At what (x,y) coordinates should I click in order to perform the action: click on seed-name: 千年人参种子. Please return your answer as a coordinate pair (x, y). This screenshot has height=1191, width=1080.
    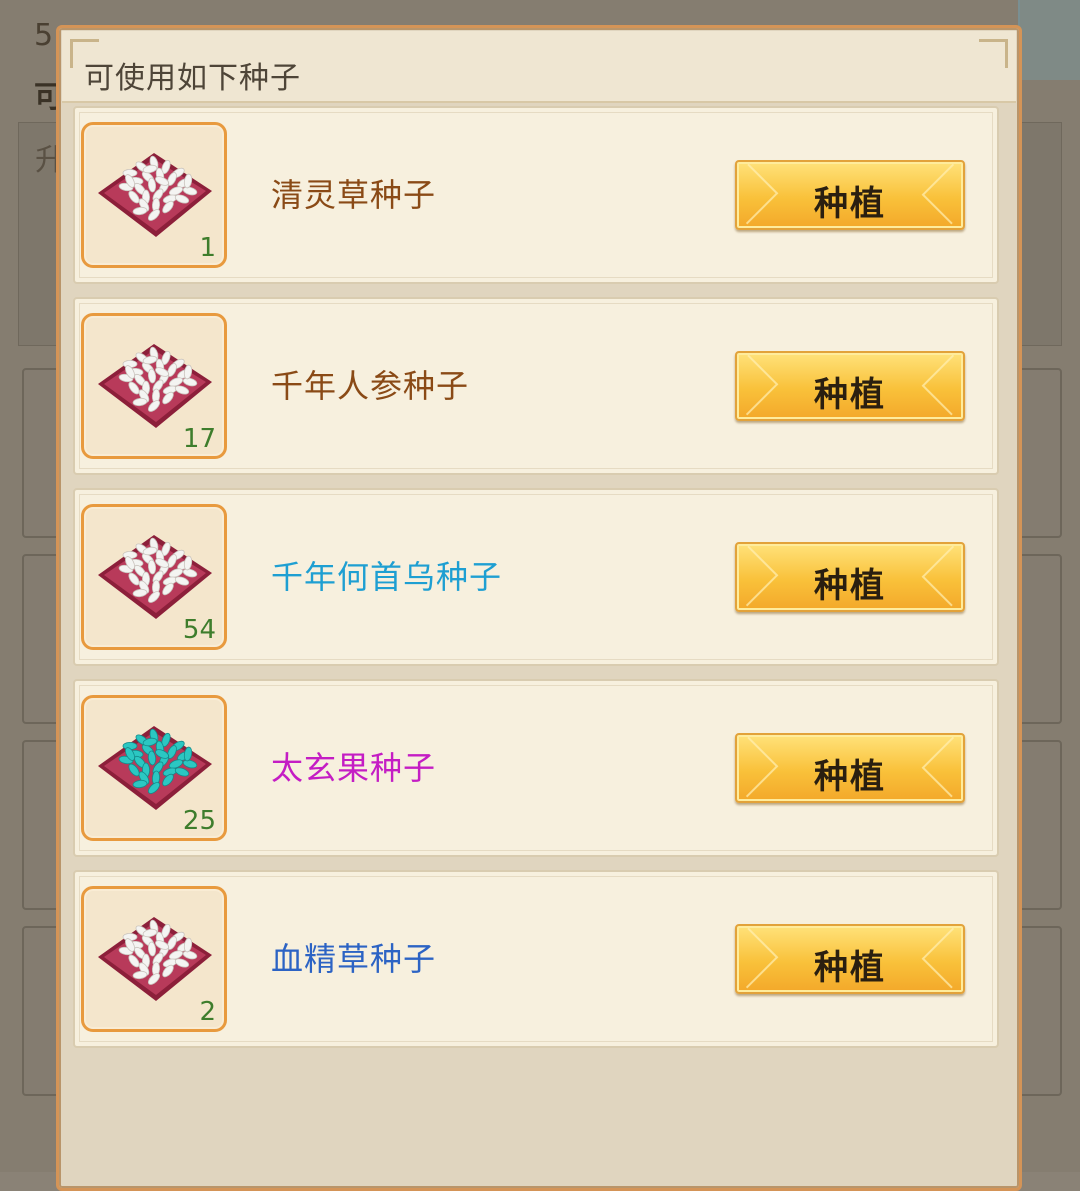
    Looking at the image, I should click on (370, 386).